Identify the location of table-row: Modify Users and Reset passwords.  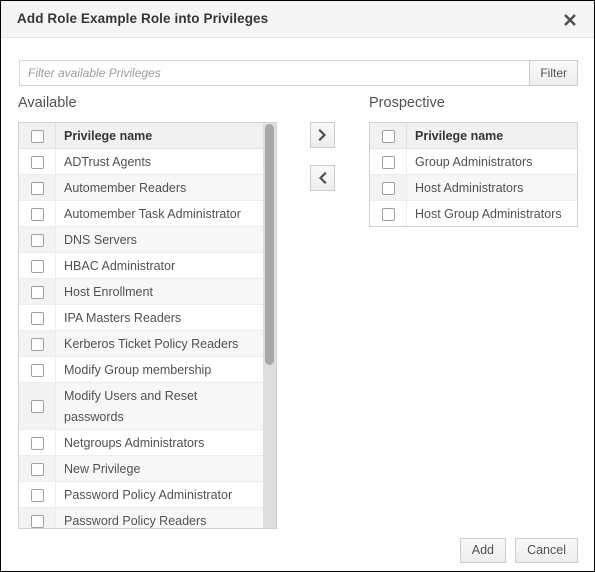
(141, 406).